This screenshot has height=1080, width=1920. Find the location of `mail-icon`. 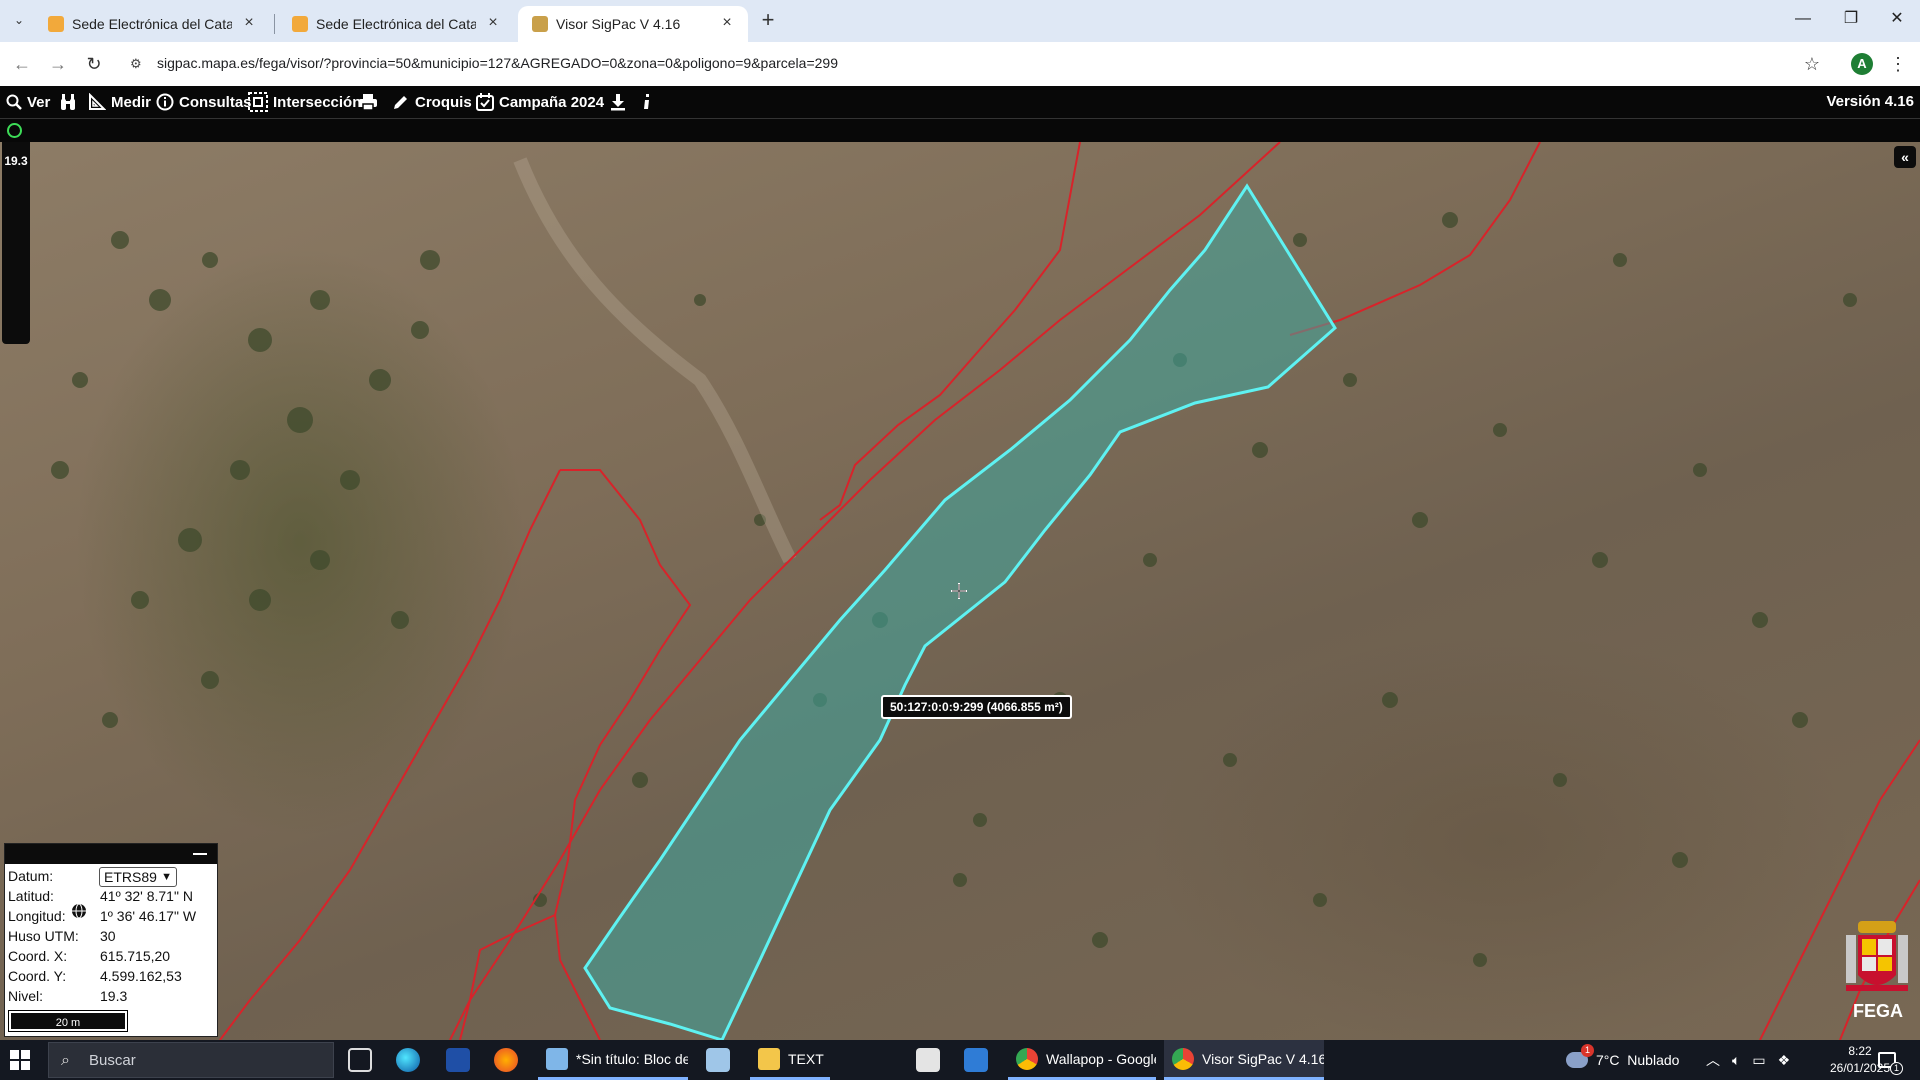

mail-icon is located at coordinates (976, 1060).